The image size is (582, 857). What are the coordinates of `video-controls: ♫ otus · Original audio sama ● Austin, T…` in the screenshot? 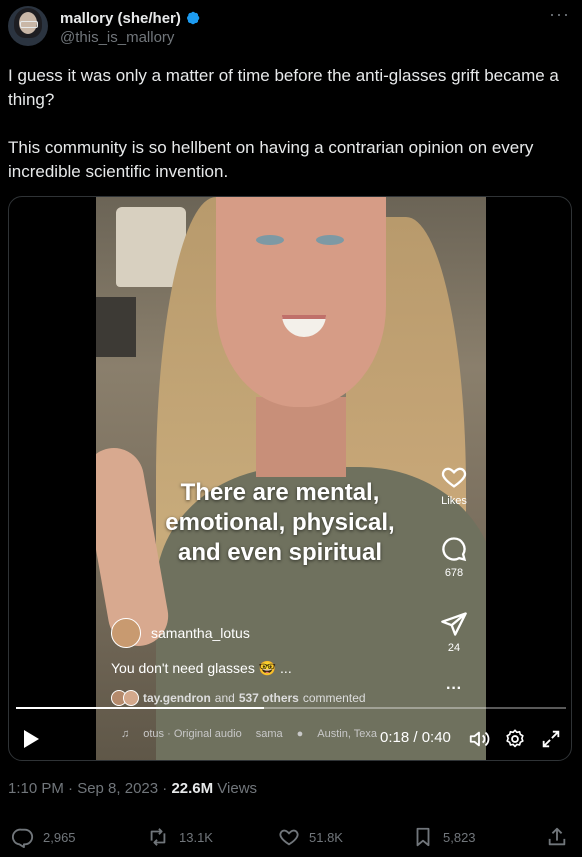 It's located at (290, 740).